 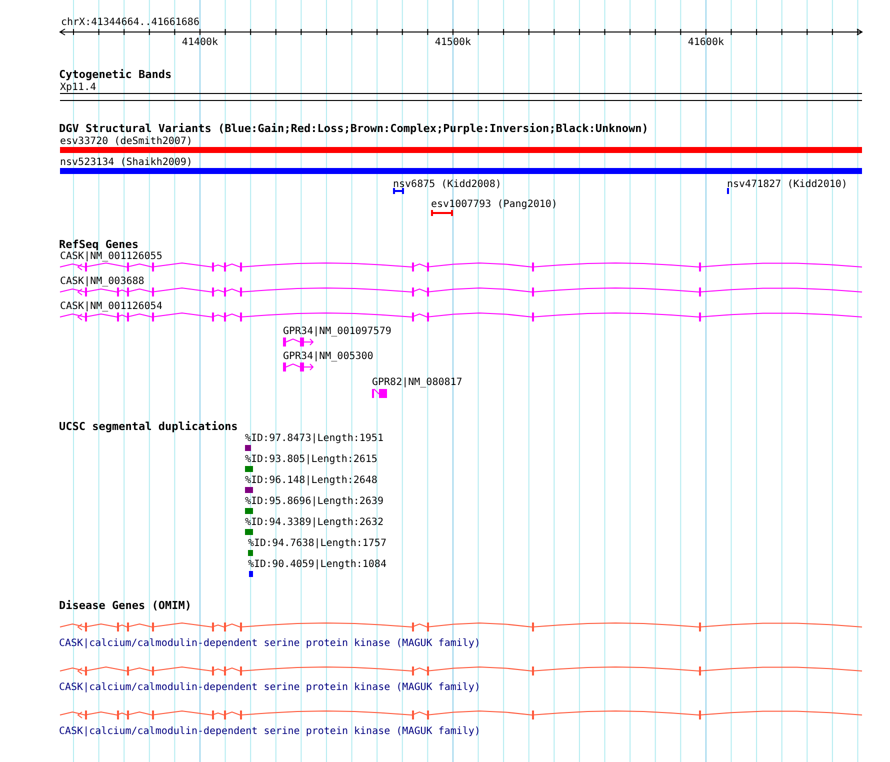 What do you see at coordinates (130, 22) in the screenshot?
I see `position-label: chrX:41344664..41661686` at bounding box center [130, 22].